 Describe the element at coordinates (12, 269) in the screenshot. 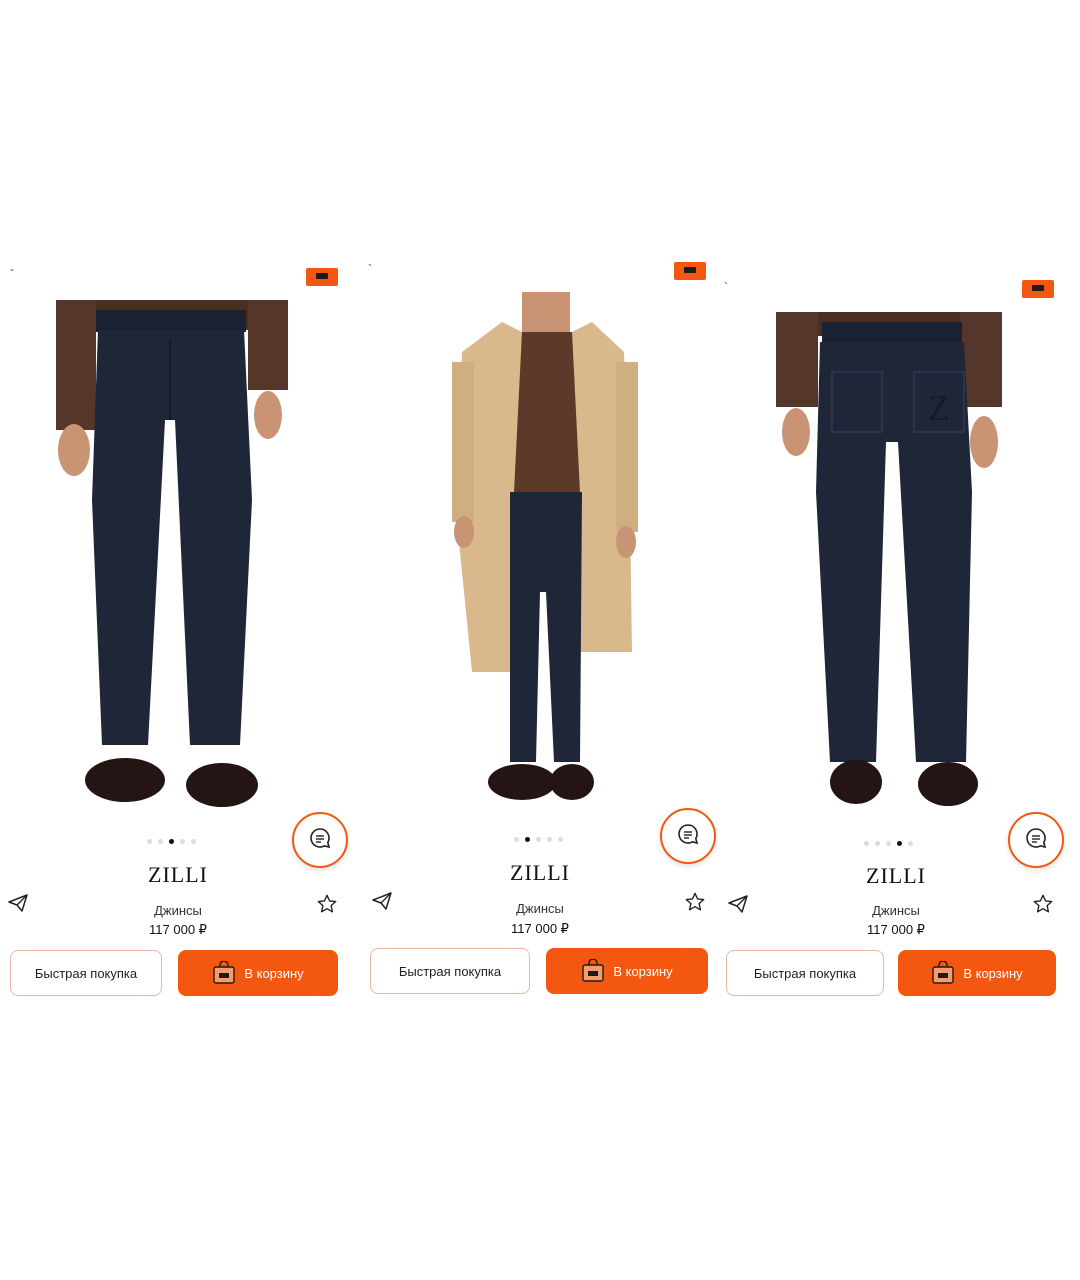

I see `status-tick: -` at that location.